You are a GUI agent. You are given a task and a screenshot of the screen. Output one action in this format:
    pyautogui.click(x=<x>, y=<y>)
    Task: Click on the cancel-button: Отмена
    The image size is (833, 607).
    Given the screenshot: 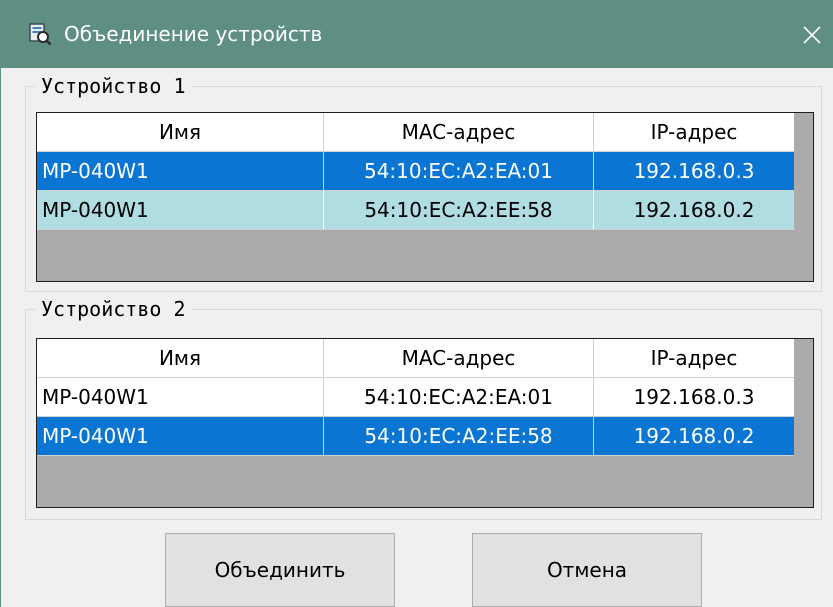 What is the action you would take?
    pyautogui.click(x=587, y=570)
    